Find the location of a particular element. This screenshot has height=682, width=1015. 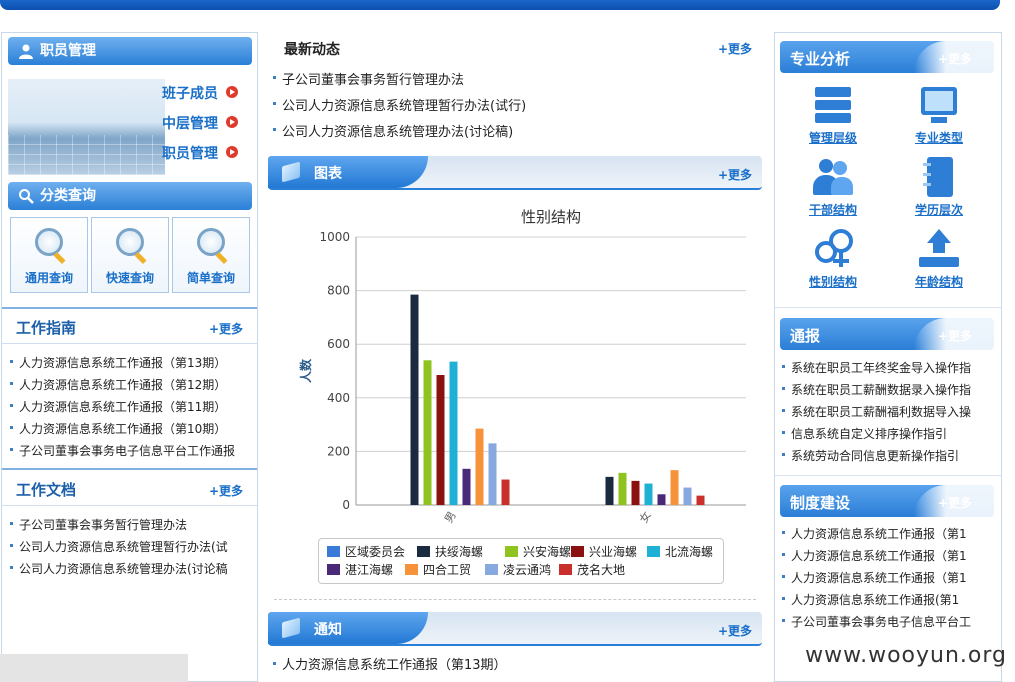

status-strip is located at coordinates (94, 668).